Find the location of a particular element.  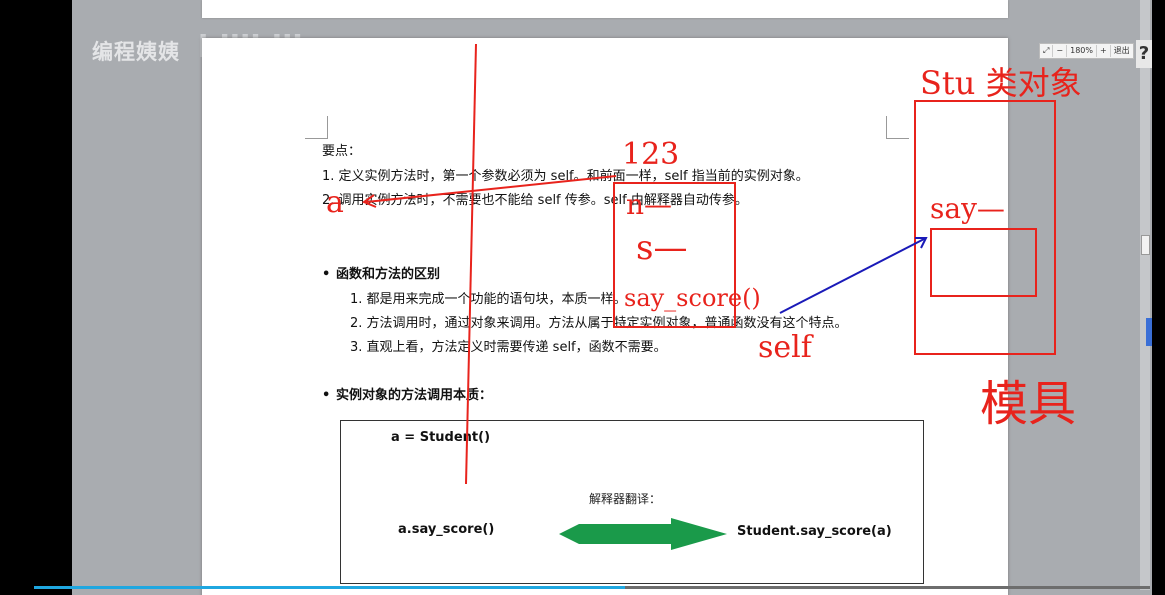

annotation-say-score: say_score() is located at coordinates (692, 298).